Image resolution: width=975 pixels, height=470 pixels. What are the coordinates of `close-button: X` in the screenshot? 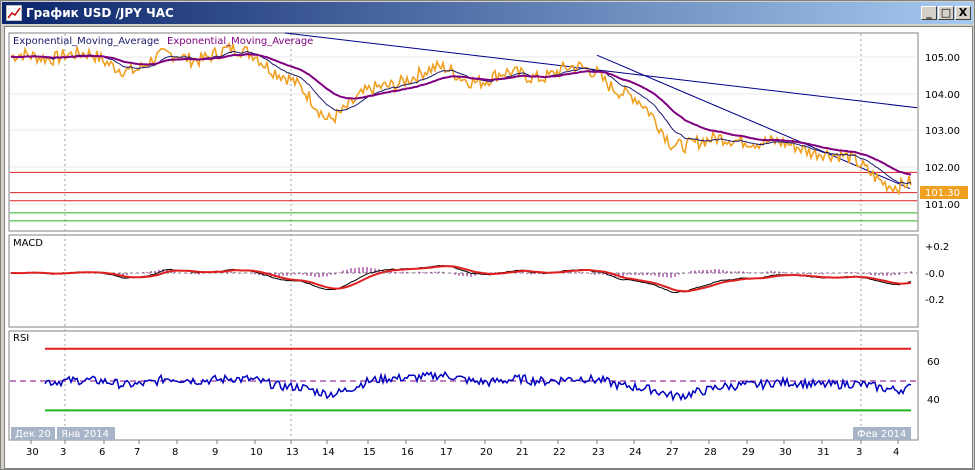 It's located at (963, 13).